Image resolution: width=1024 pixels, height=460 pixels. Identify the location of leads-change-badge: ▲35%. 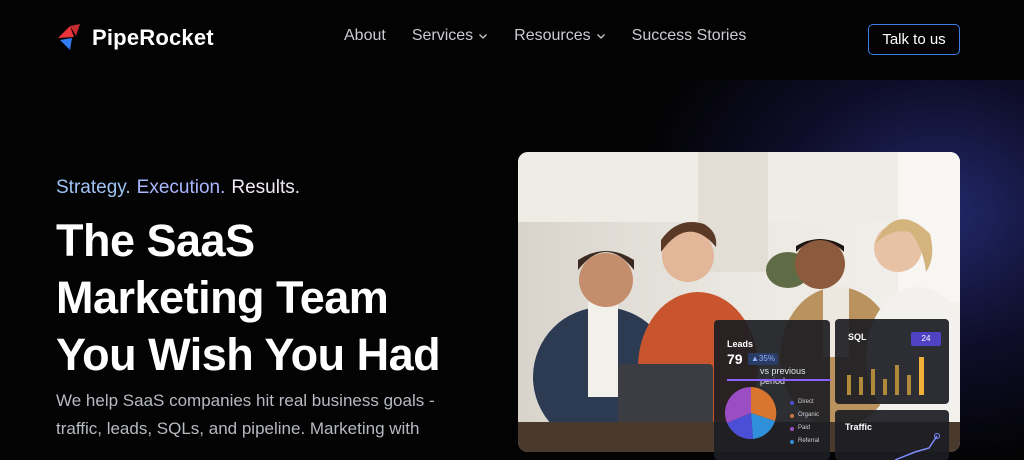
(763, 359).